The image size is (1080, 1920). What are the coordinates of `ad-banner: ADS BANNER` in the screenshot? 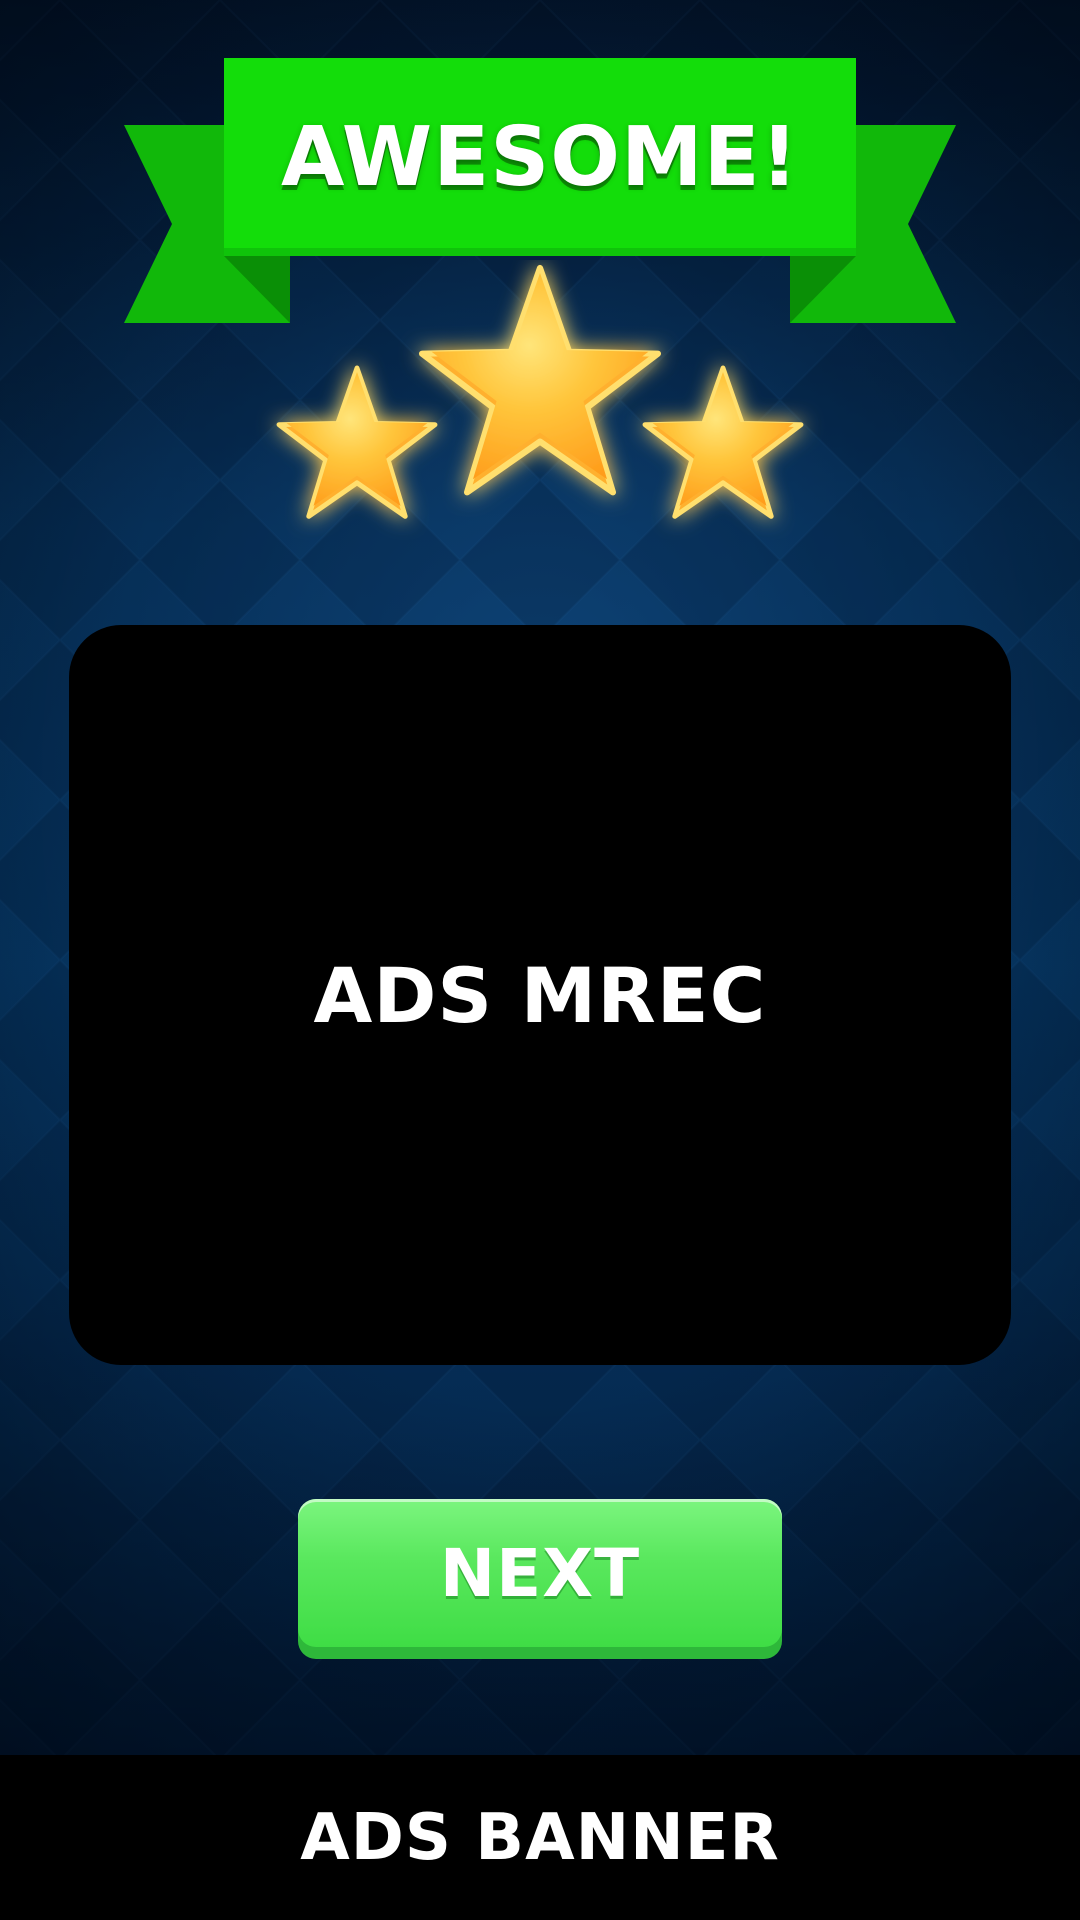 It's located at (540, 1837).